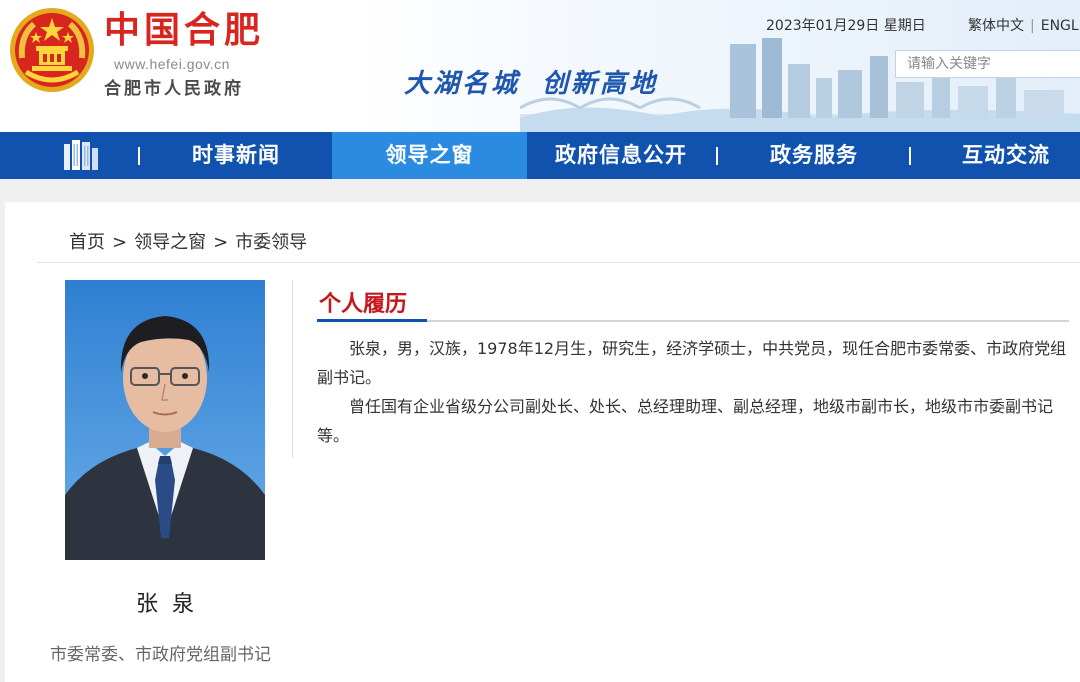  I want to click on nav-item-gov-info: 政府信息公开, so click(621, 155).